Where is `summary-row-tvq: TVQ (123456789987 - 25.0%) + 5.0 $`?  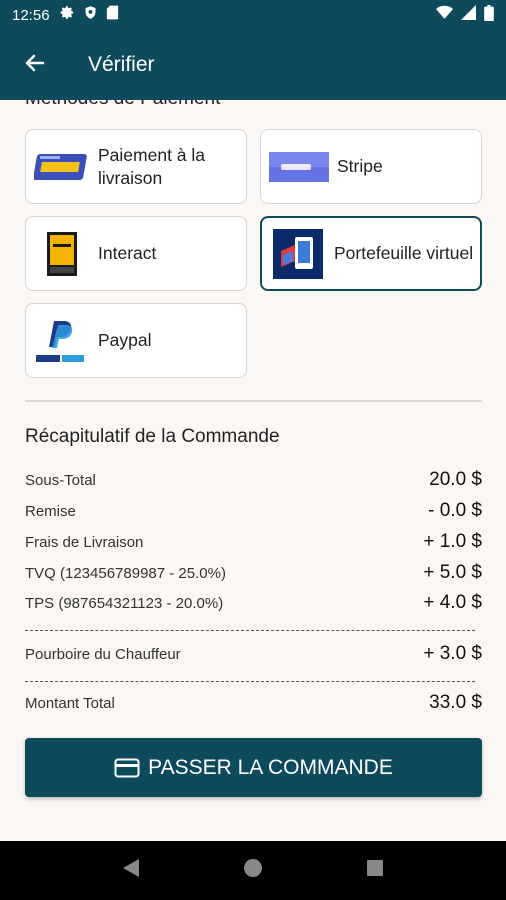 summary-row-tvq: TVQ (123456789987 - 25.0%) + 5.0 $ is located at coordinates (253, 573).